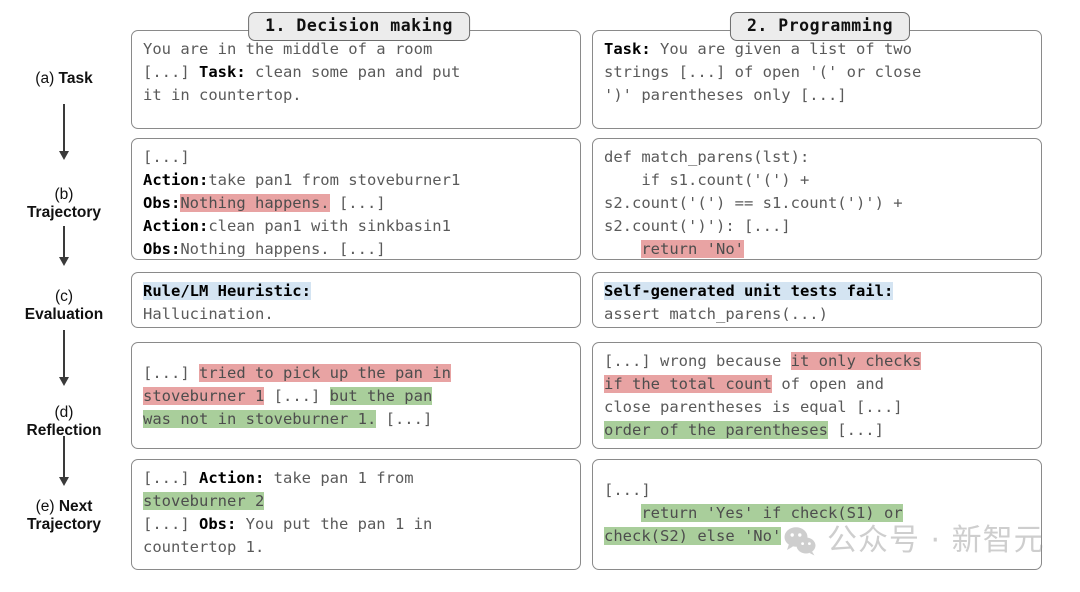 Image resolution: width=1080 pixels, height=592 pixels. What do you see at coordinates (64, 412) in the screenshot?
I see `stage-index: (d)` at bounding box center [64, 412].